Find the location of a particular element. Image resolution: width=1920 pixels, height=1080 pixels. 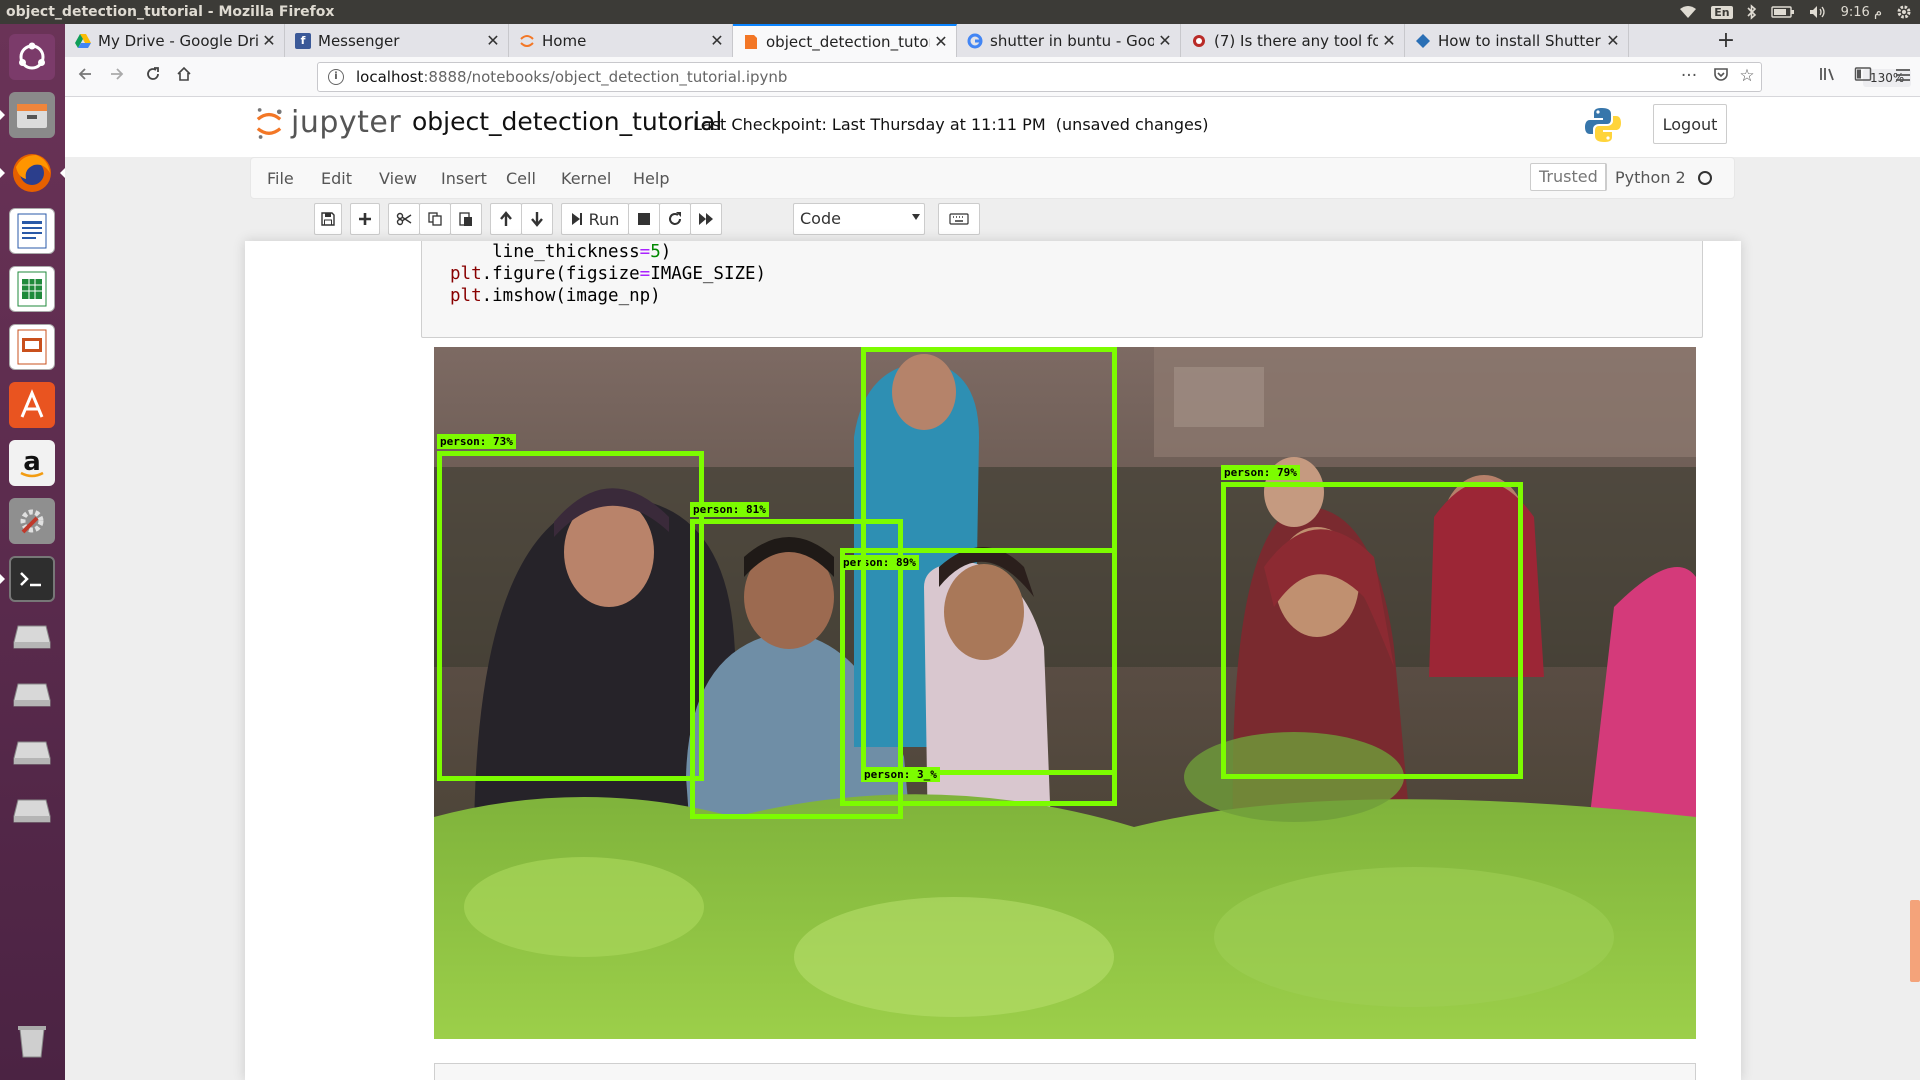

menu-help: Help is located at coordinates (651, 178).